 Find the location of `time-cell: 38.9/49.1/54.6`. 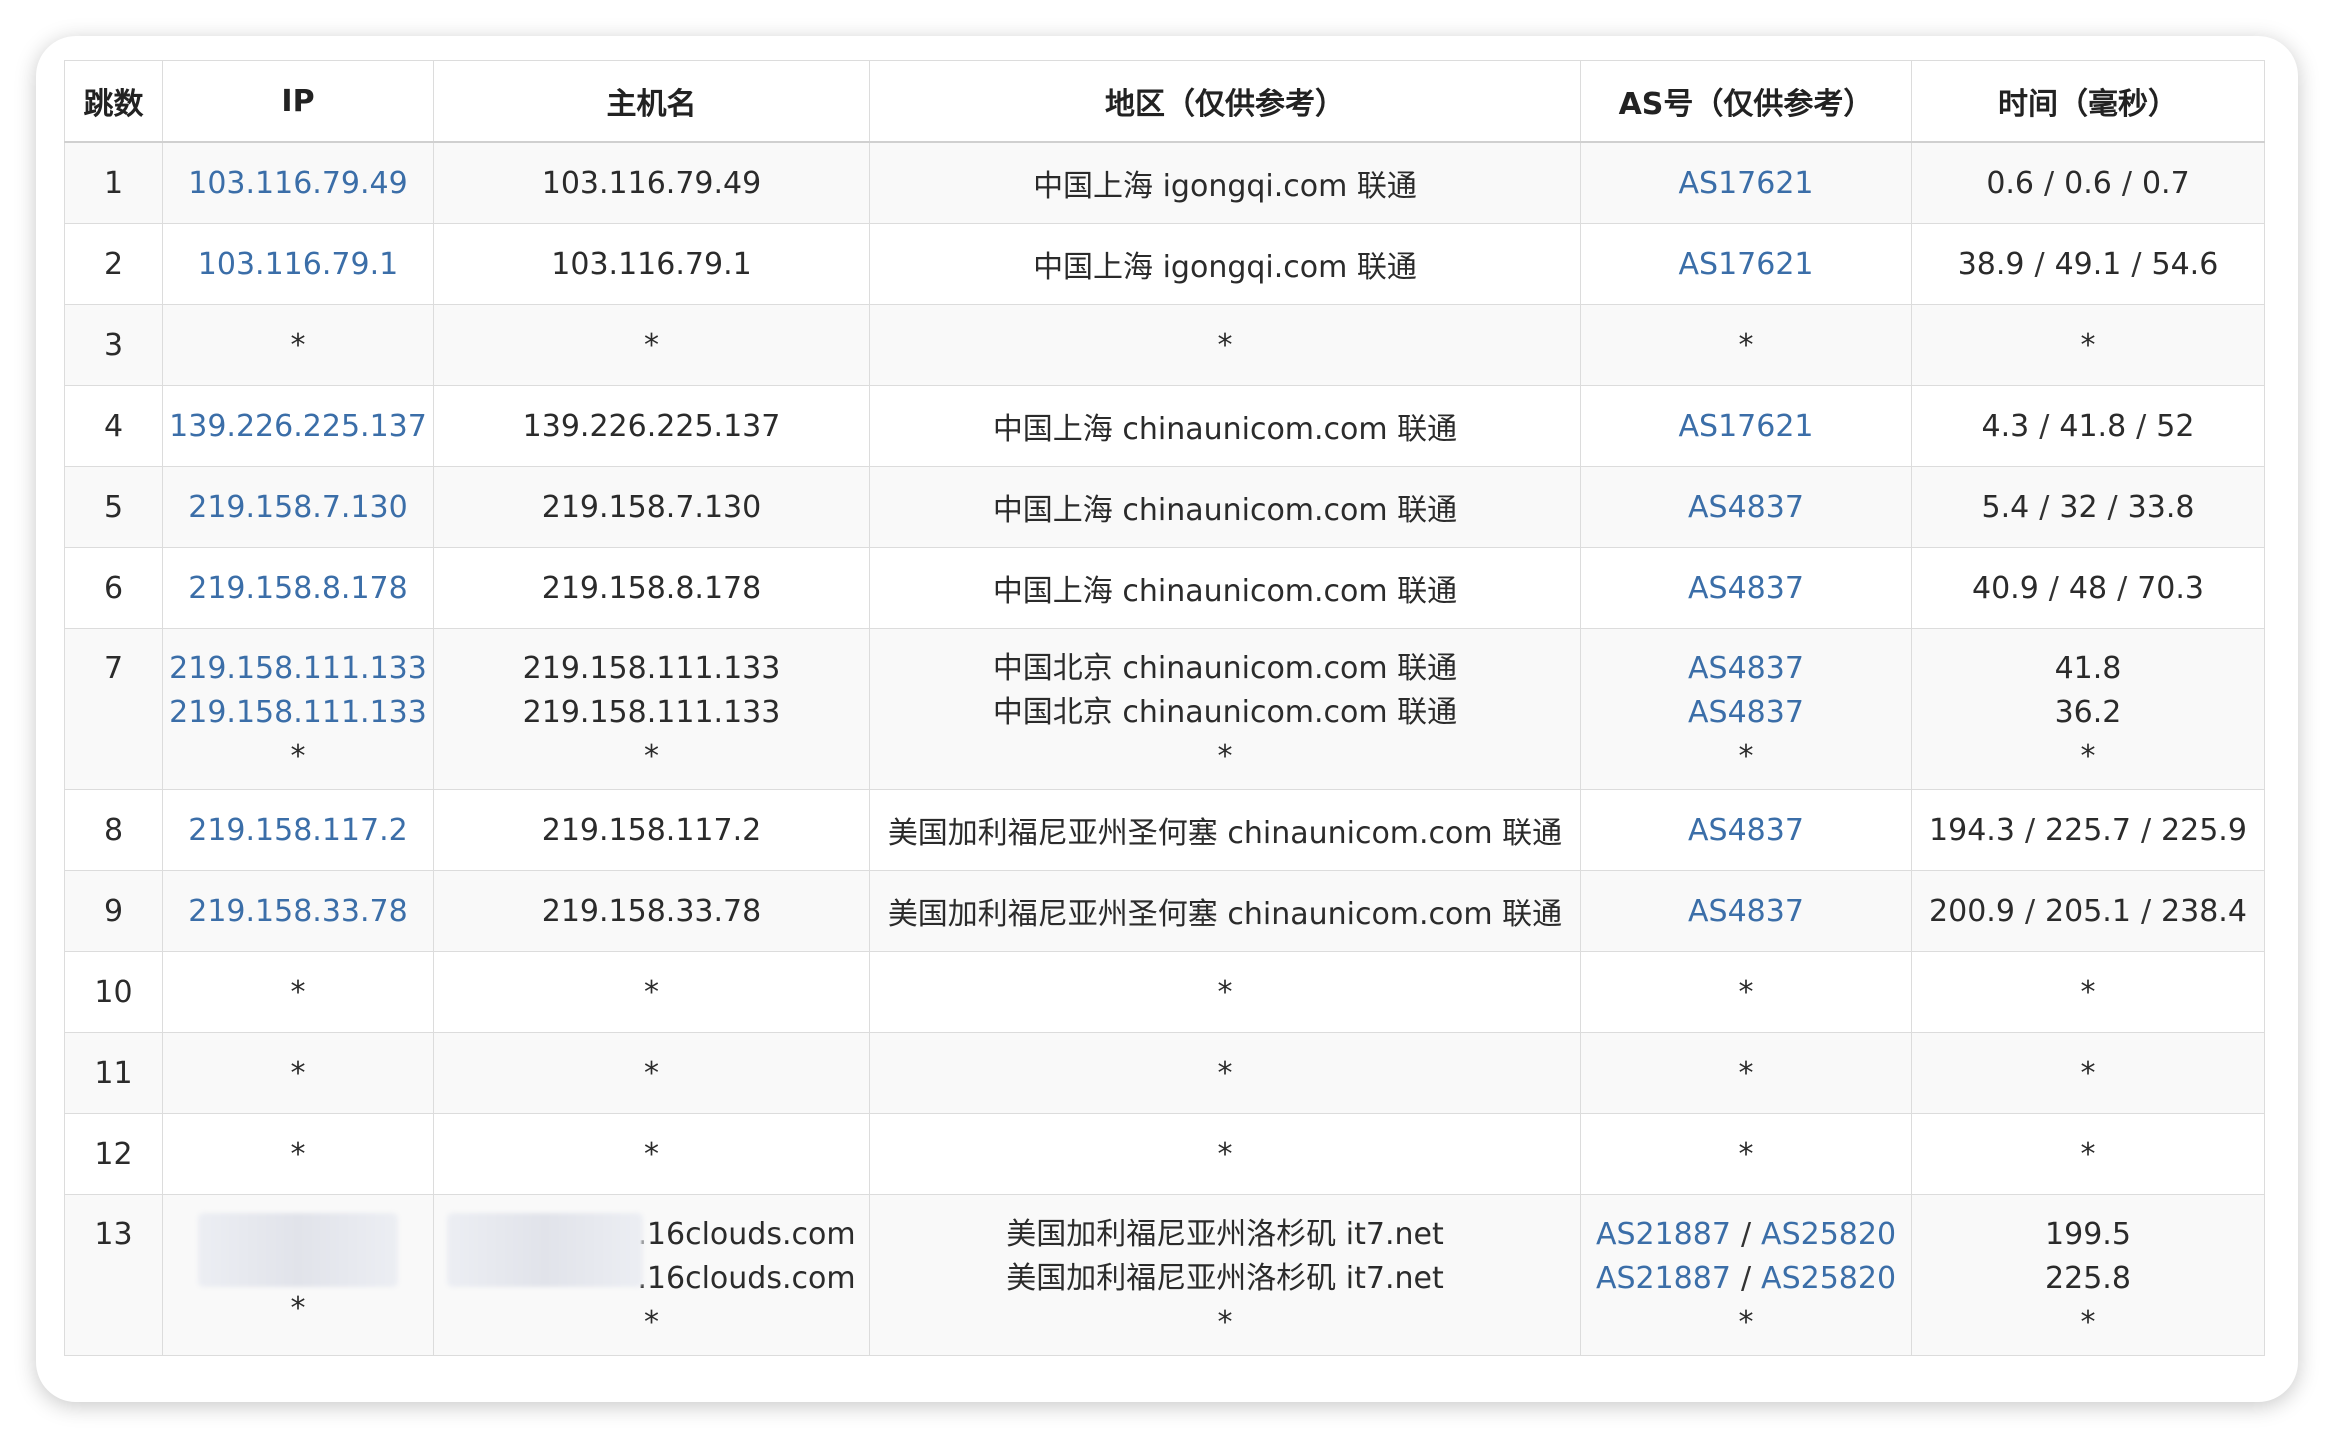

time-cell: 38.9/49.1/54.6 is located at coordinates (2088, 264).